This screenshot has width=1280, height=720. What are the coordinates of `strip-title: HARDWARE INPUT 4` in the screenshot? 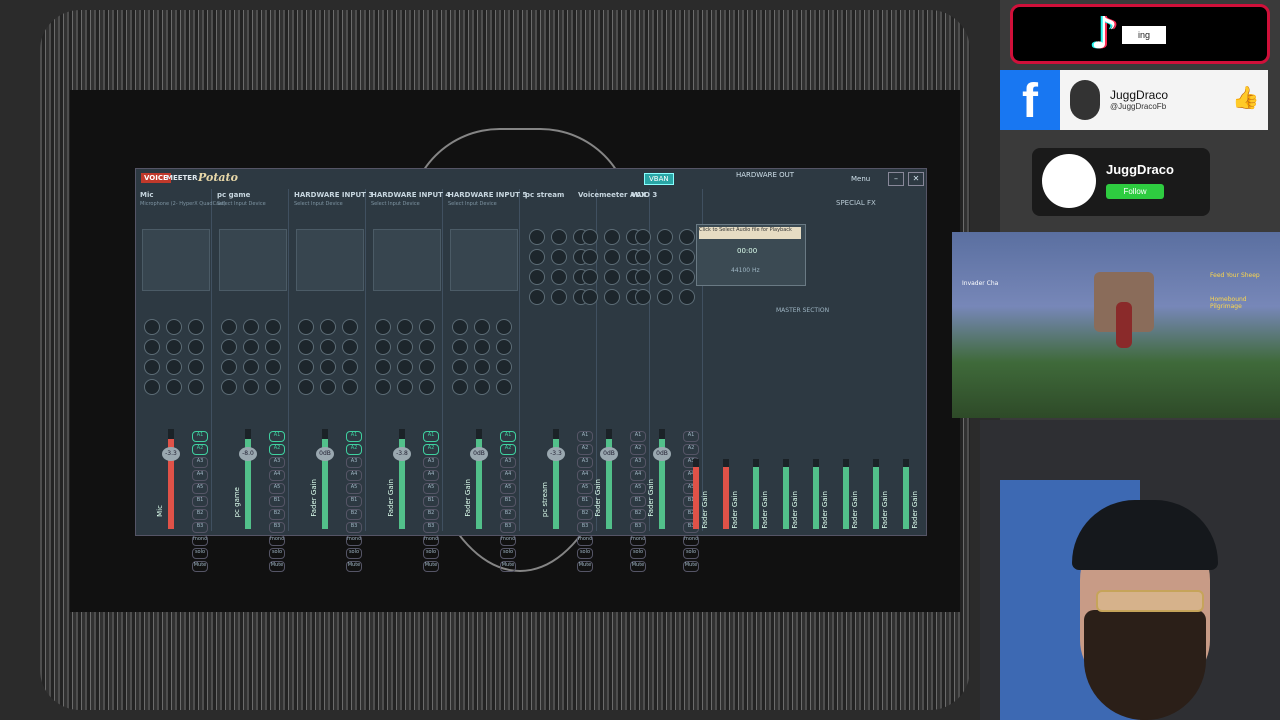 It's located at (410, 195).